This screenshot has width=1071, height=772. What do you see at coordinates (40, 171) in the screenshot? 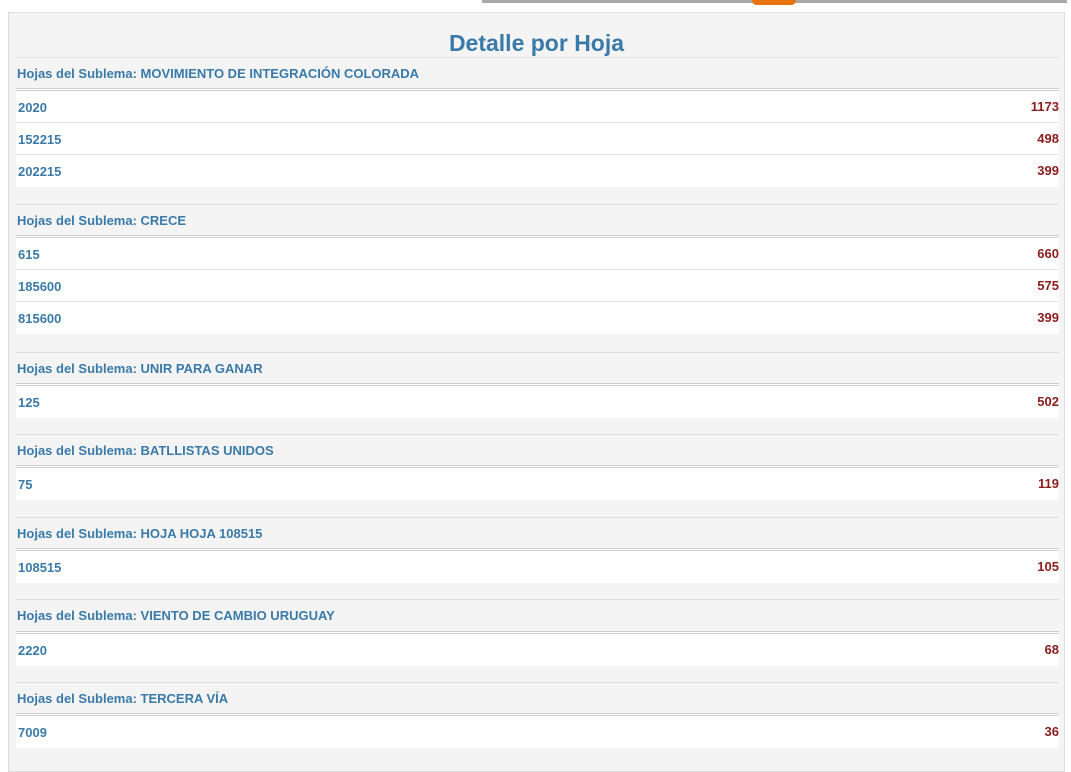
I see `hoja-number: 202215` at bounding box center [40, 171].